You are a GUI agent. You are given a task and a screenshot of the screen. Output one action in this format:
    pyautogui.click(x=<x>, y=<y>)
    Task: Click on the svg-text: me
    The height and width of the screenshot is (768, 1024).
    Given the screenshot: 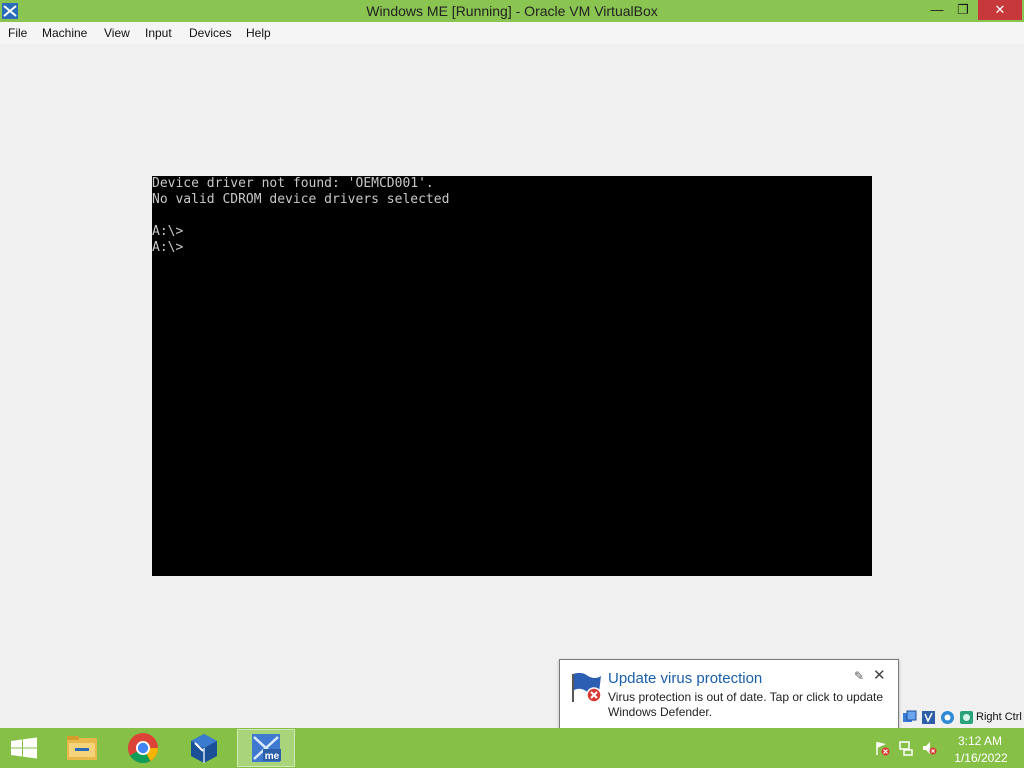 What is the action you would take?
    pyautogui.click(x=272, y=756)
    